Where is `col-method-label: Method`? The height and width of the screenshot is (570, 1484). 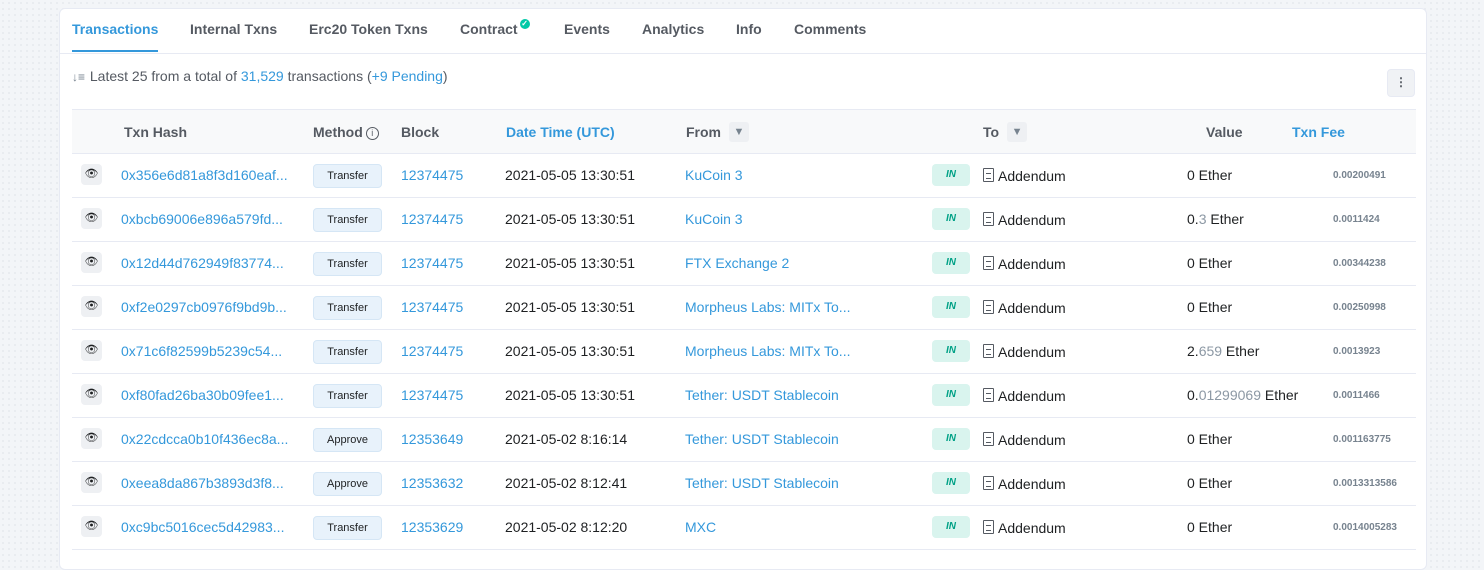
col-method-label: Method is located at coordinates (338, 132).